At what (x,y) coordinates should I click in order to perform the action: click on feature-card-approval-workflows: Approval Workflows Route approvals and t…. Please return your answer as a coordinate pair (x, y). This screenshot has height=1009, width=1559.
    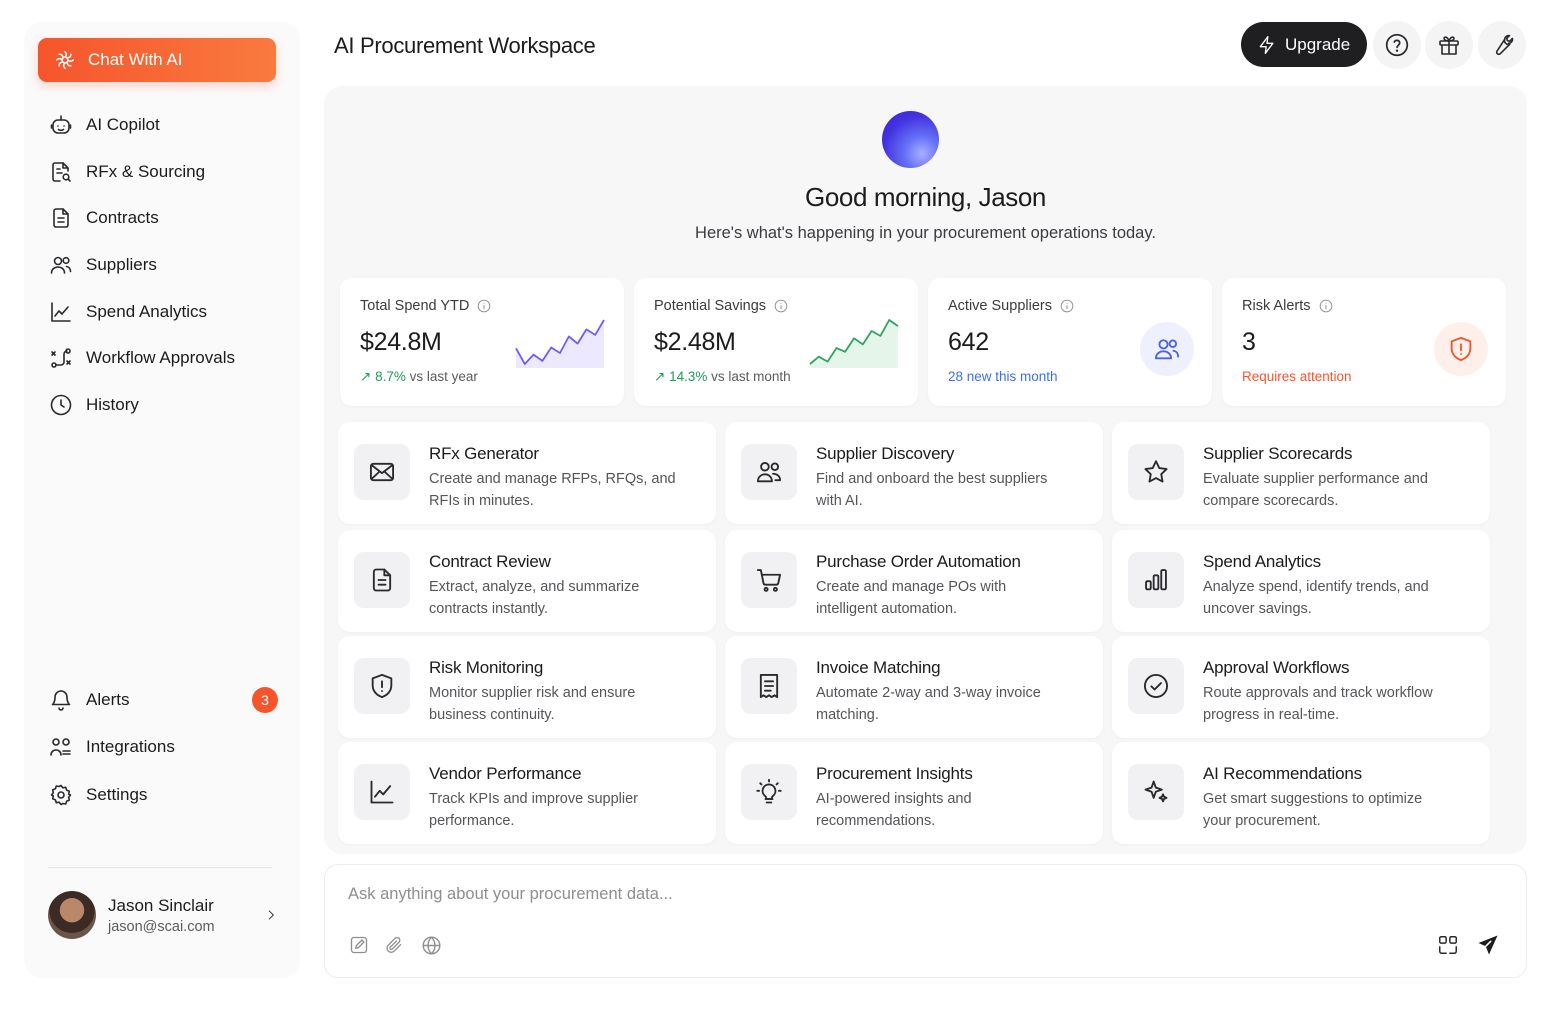
    Looking at the image, I should click on (1301, 687).